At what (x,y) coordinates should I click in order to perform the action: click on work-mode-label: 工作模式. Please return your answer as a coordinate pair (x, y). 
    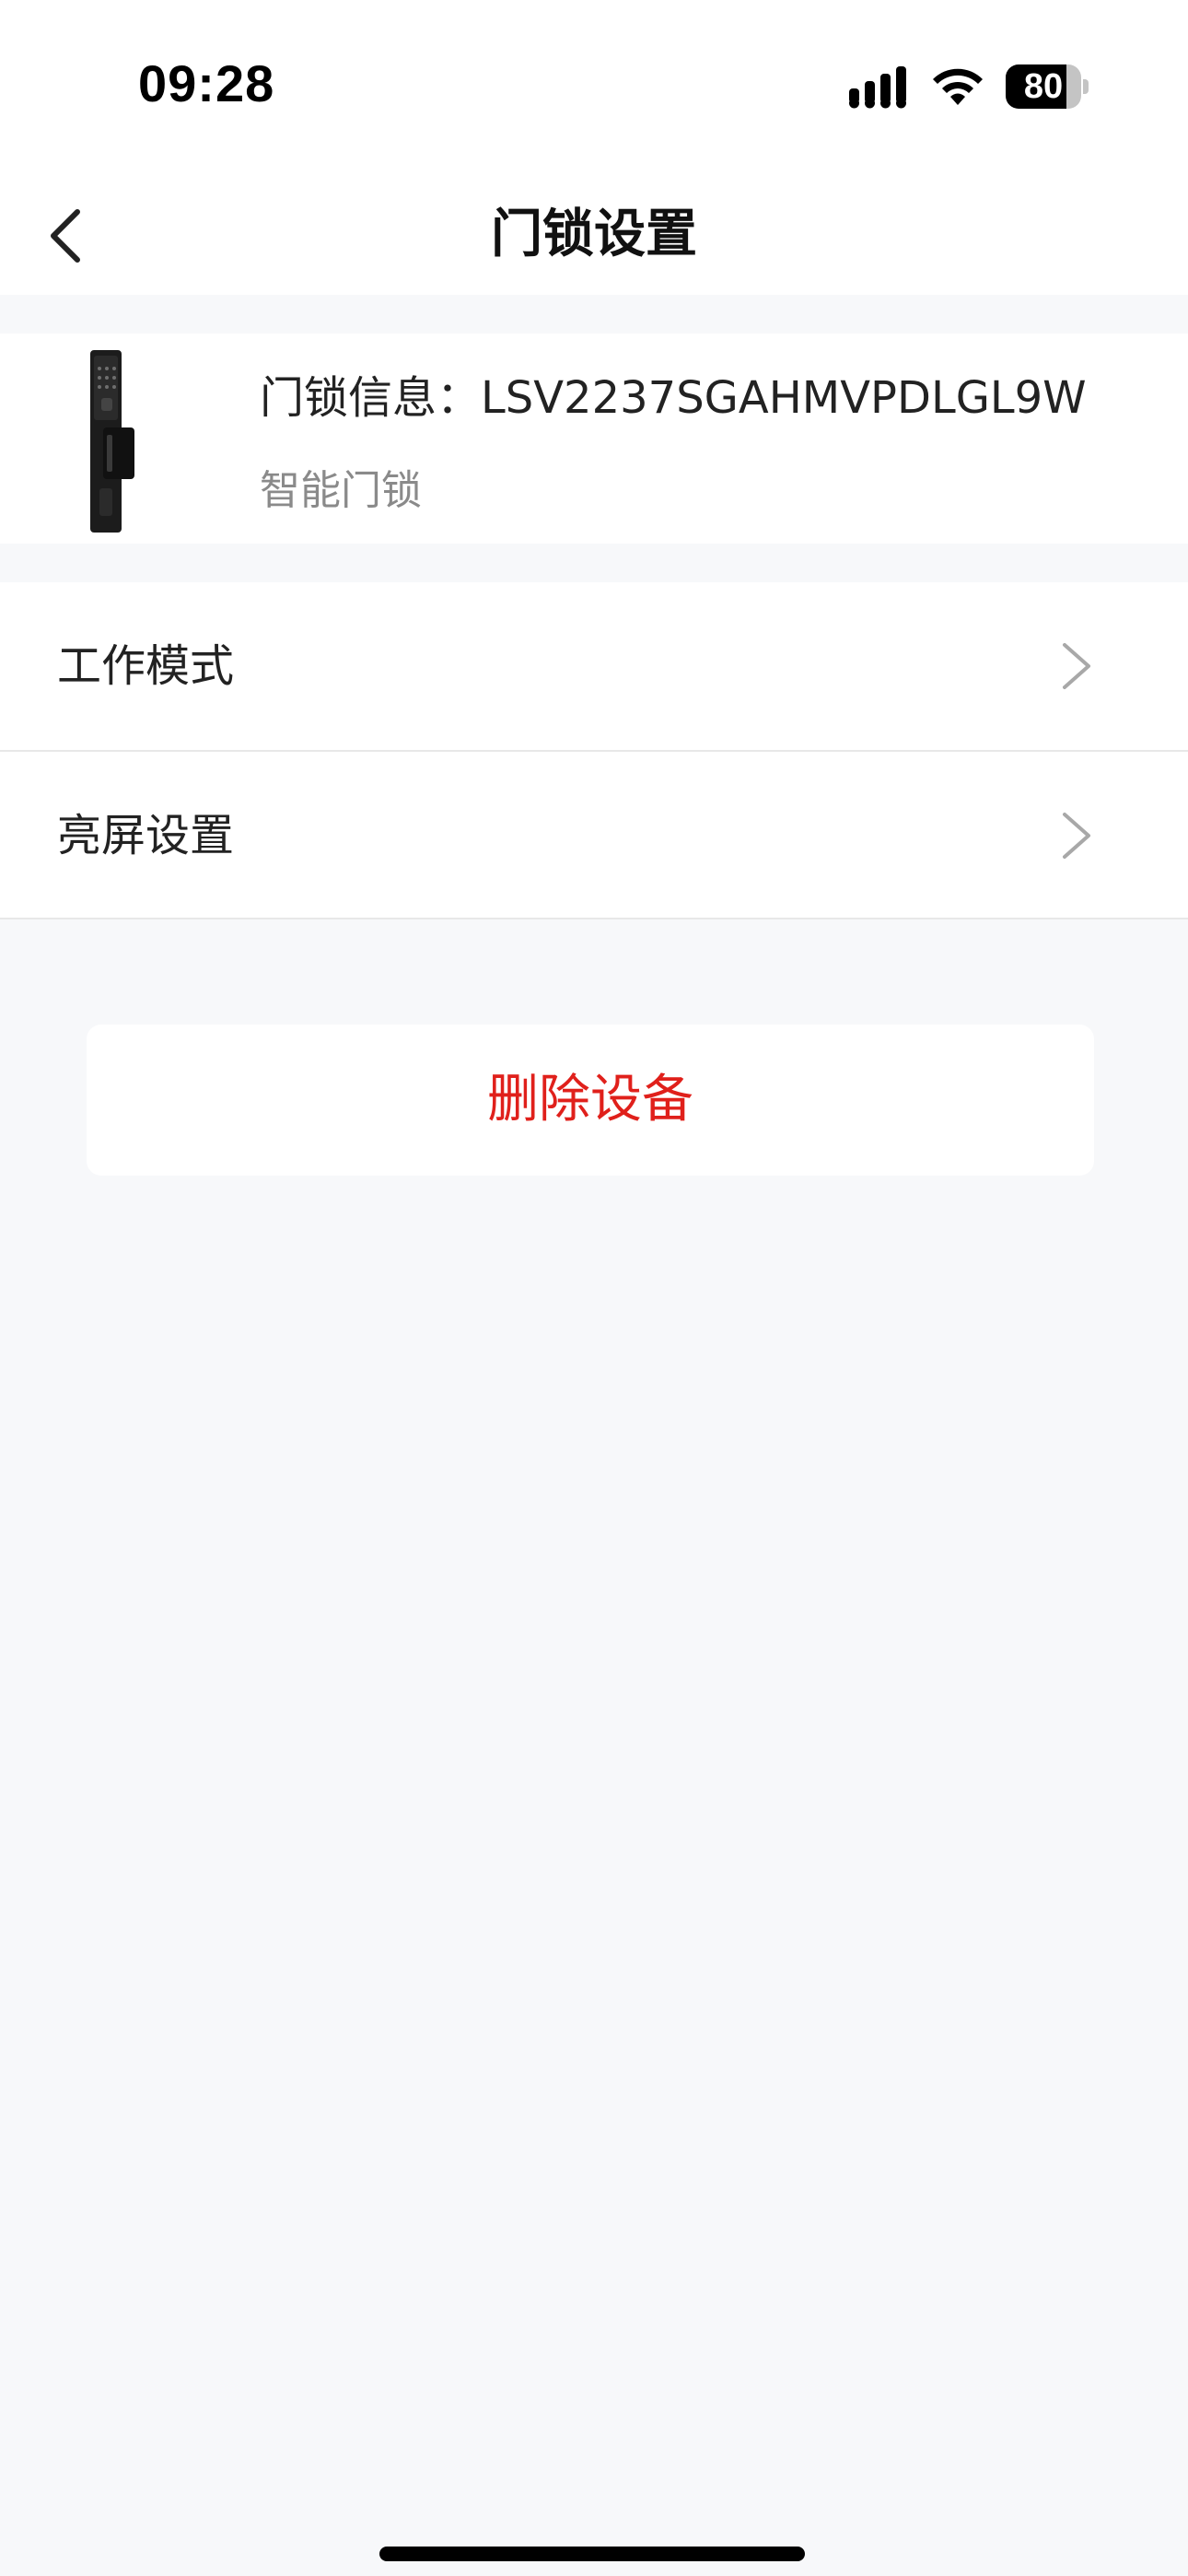
    Looking at the image, I should click on (146, 666).